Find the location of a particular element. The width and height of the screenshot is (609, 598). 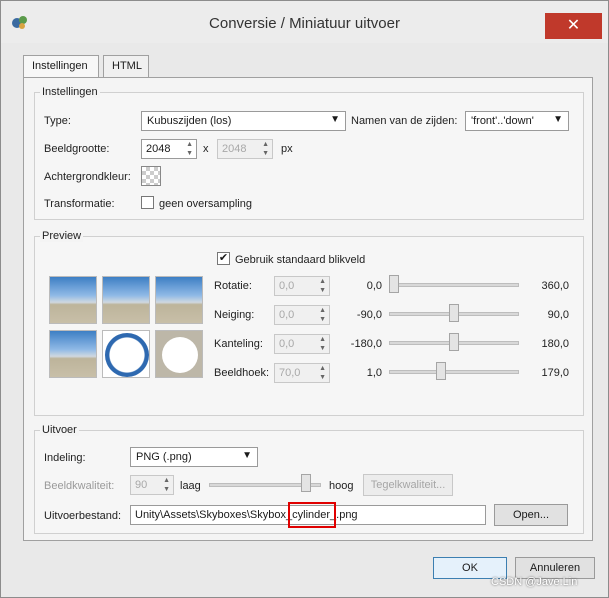

type-value: Kubuszijden (los) is located at coordinates (189, 121).